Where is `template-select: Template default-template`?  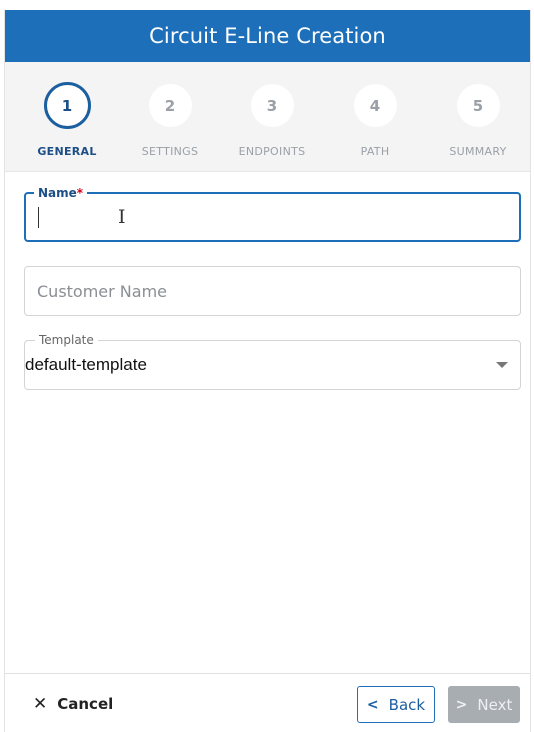
template-select: Template default-template is located at coordinates (272, 361).